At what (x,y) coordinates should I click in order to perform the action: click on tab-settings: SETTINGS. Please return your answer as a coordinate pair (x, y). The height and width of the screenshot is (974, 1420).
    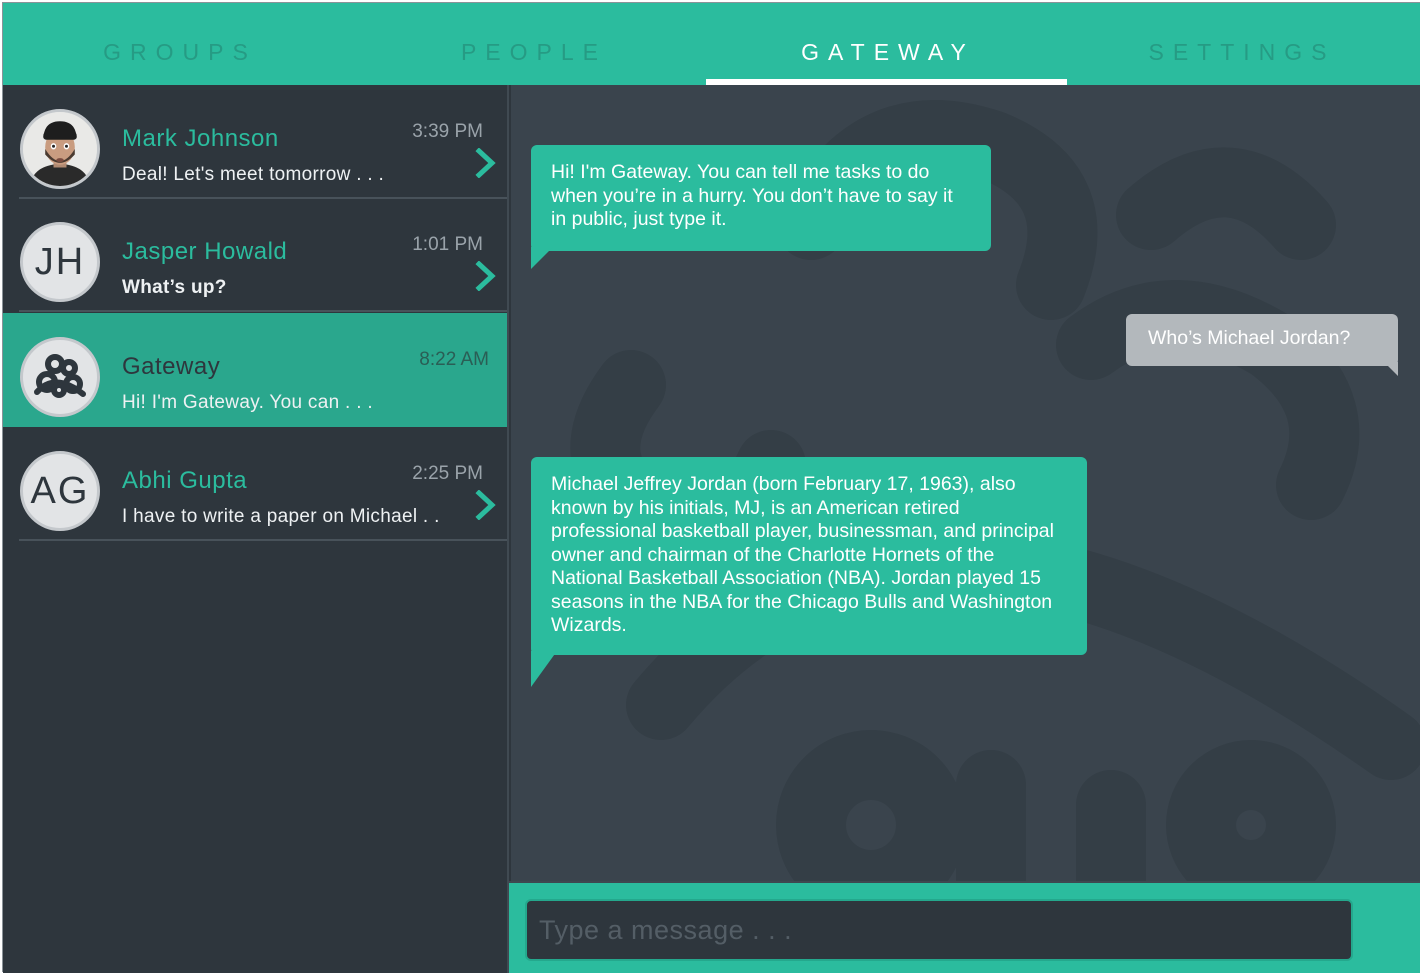
    Looking at the image, I should click on (1242, 44).